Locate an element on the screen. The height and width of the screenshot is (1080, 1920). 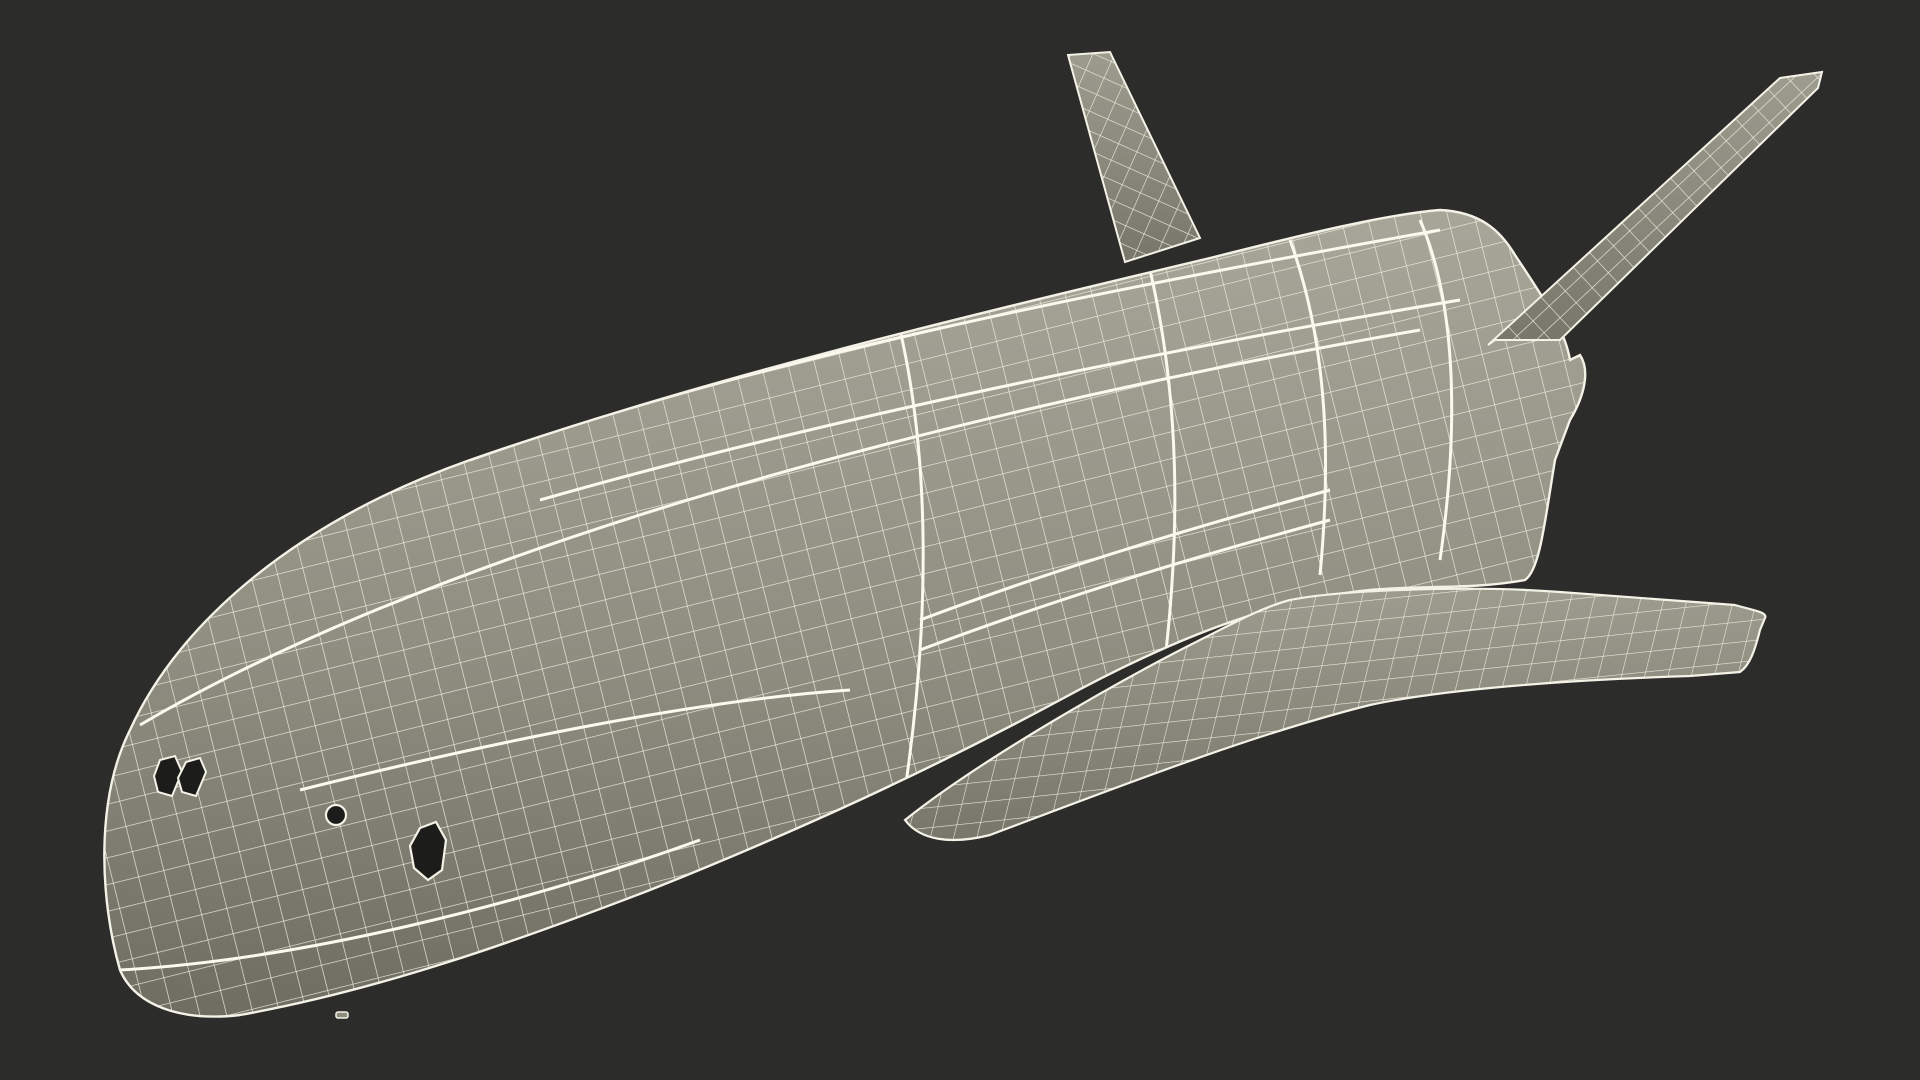
tail-fin-right is located at coordinates (1655, 208).